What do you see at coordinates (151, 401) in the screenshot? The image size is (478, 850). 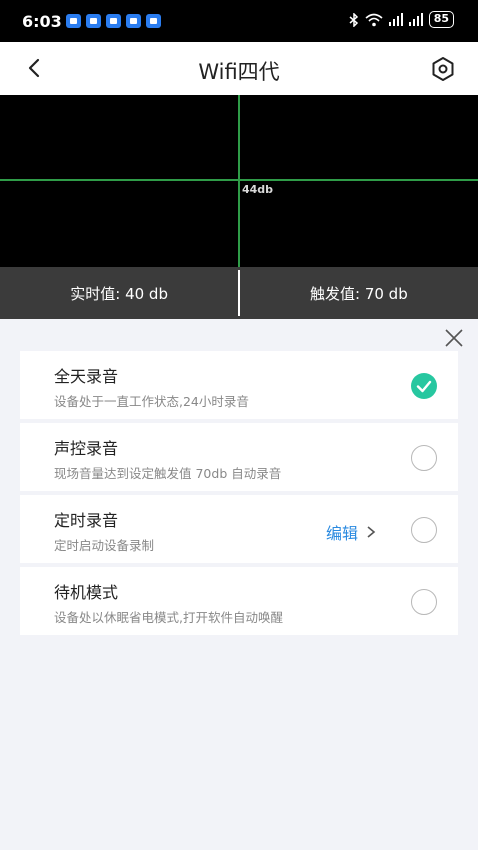 I see `option-description: 设备处于一直工作状态,24小时录音` at bounding box center [151, 401].